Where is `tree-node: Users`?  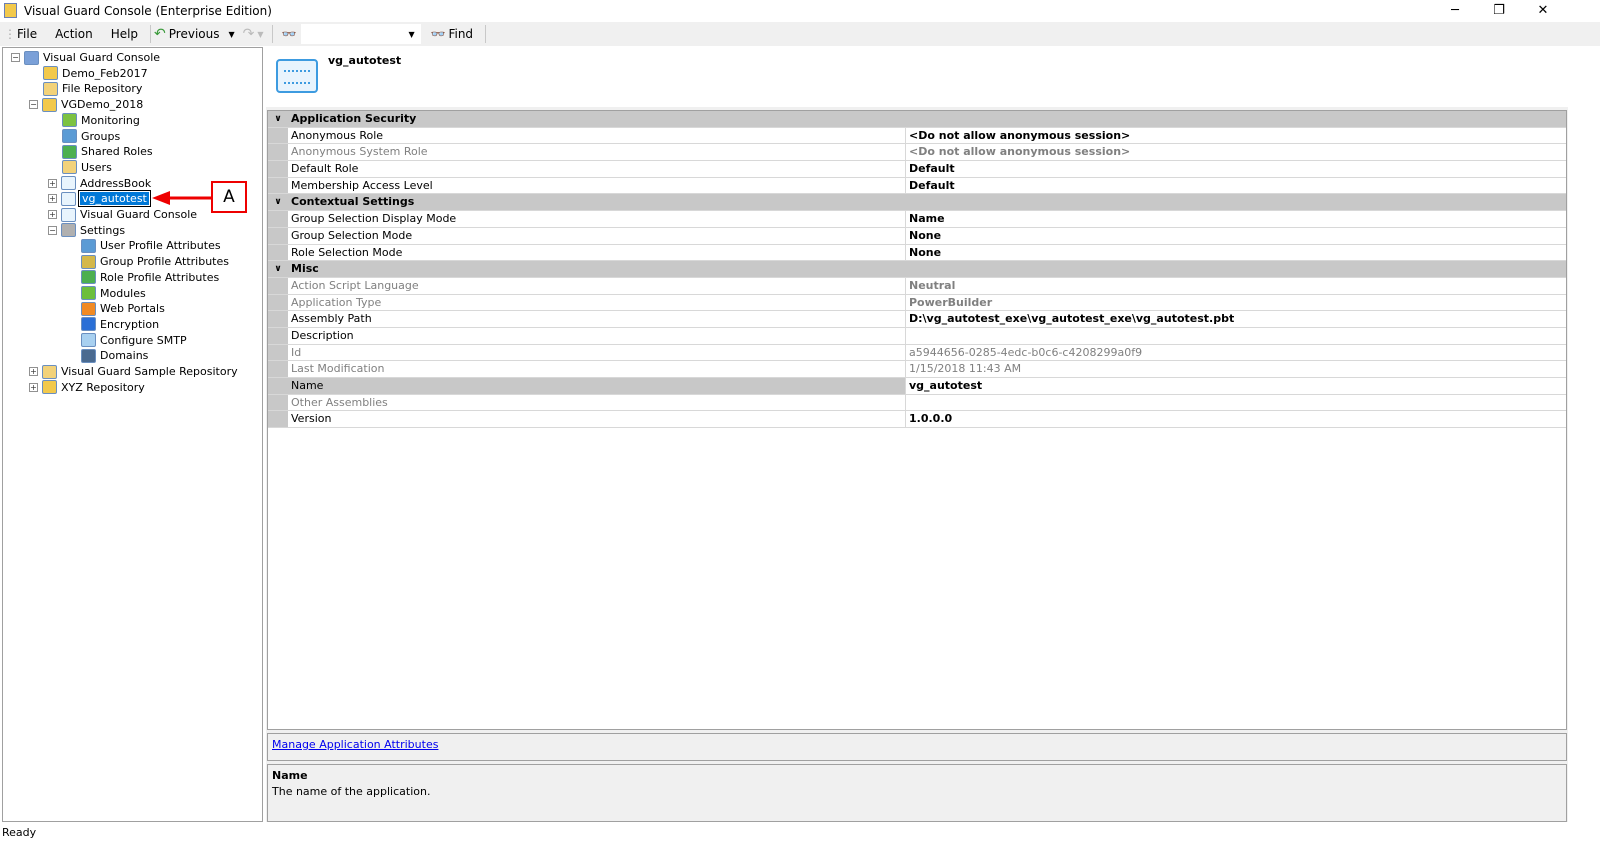
tree-node: Users is located at coordinates (87, 167).